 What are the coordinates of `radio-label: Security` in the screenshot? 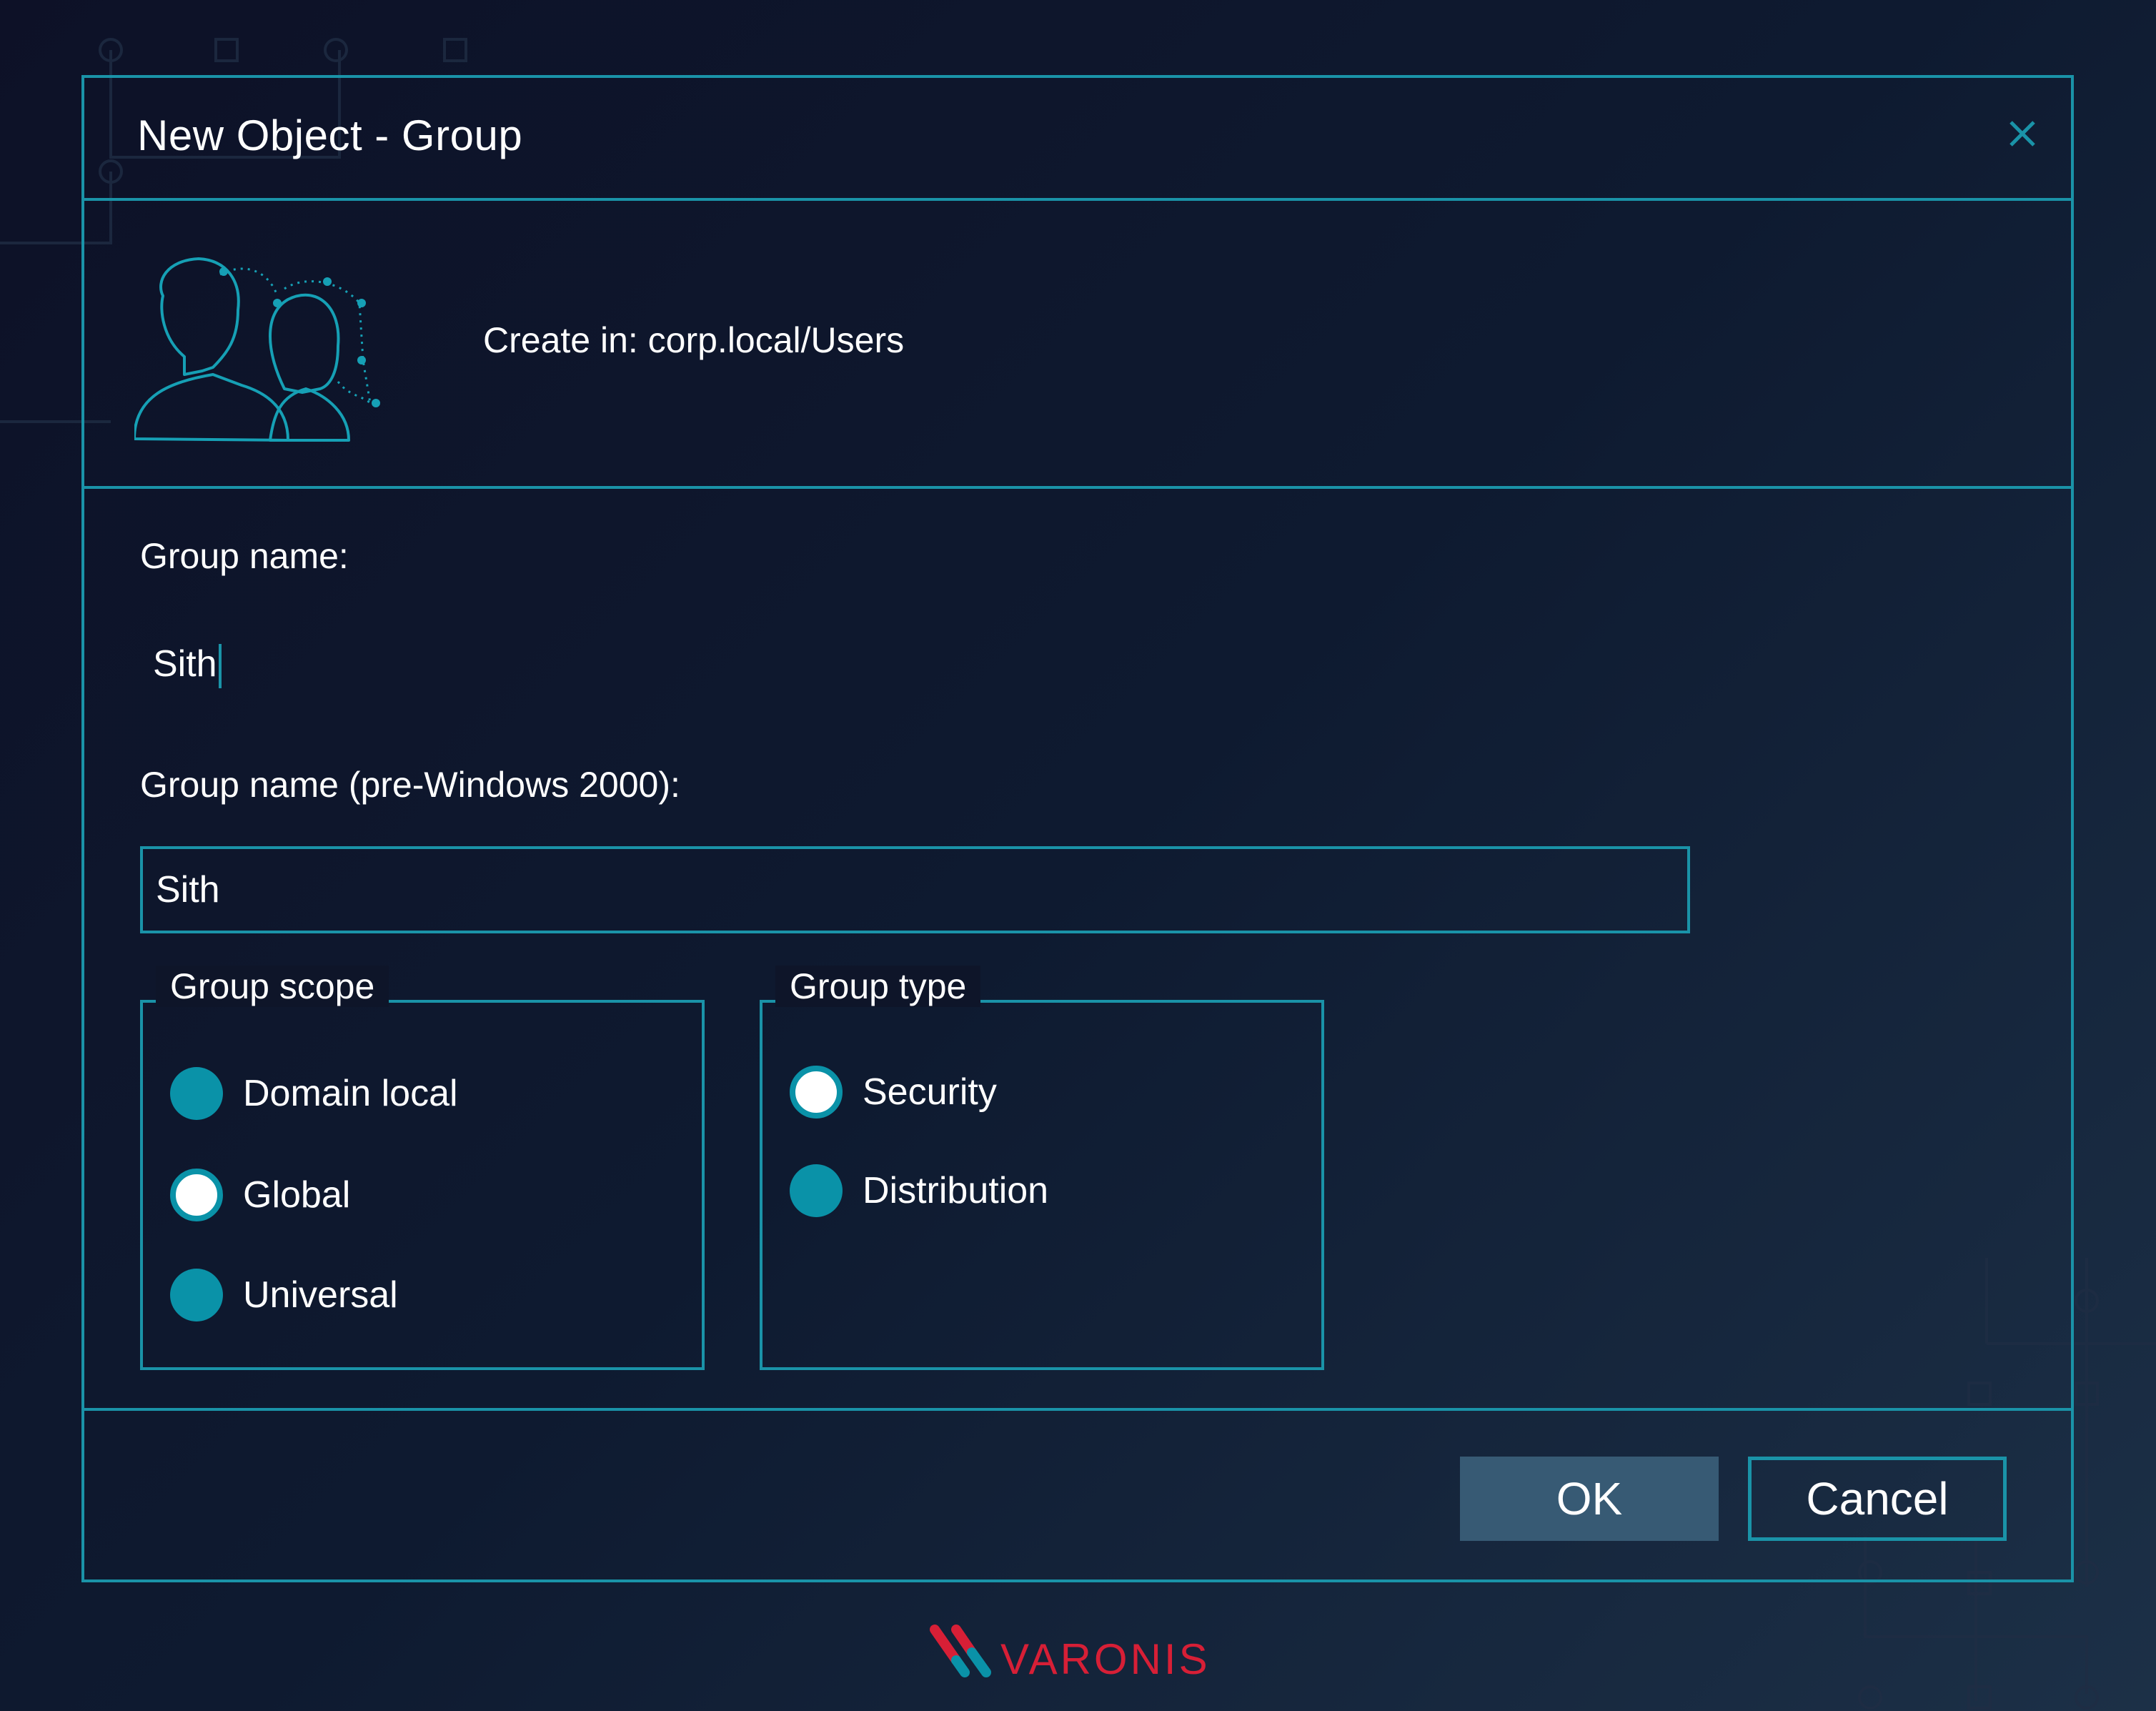 It's located at (930, 1092).